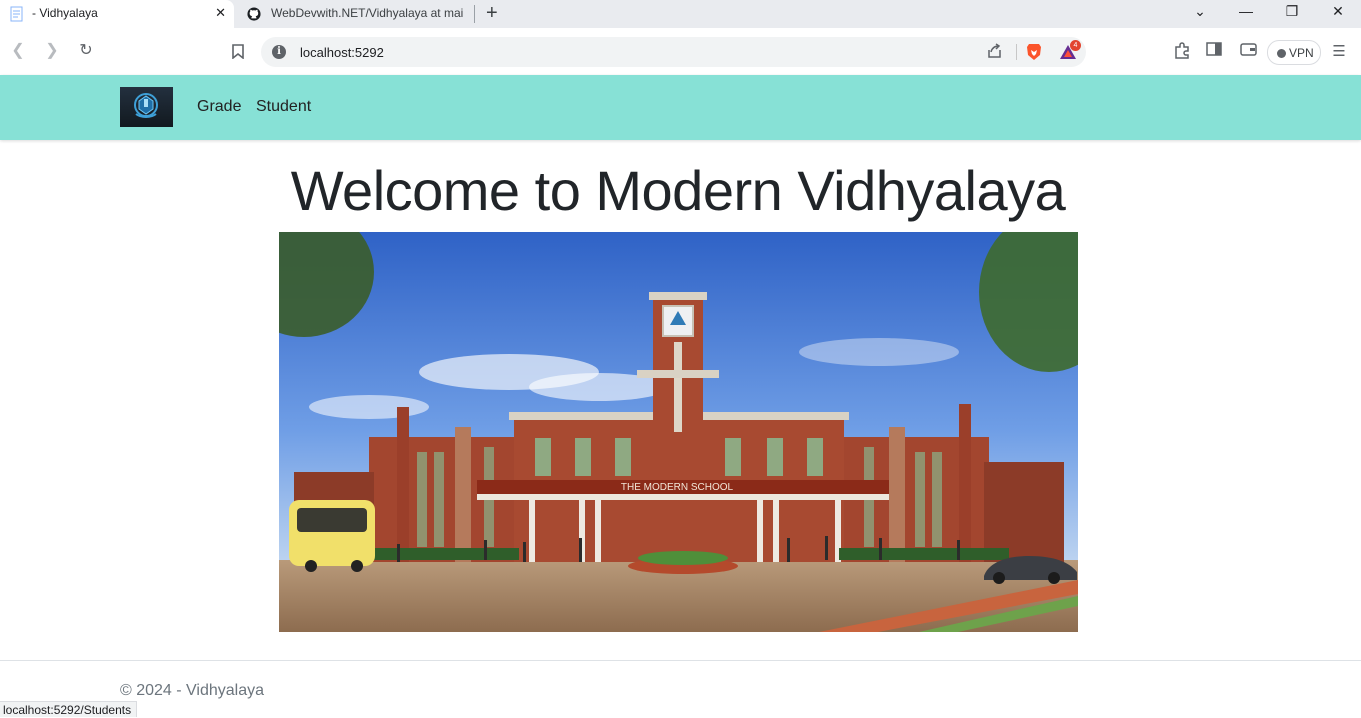  Describe the element at coordinates (16, 14) in the screenshot. I see `document-icon` at that location.